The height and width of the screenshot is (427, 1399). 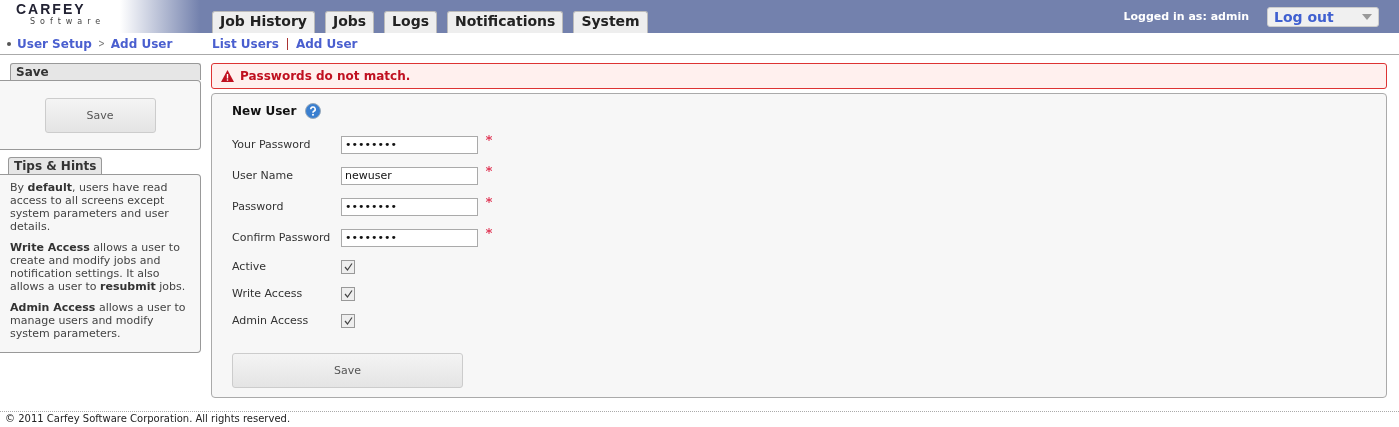 I want to click on subnav-link: List Users, so click(x=245, y=43).